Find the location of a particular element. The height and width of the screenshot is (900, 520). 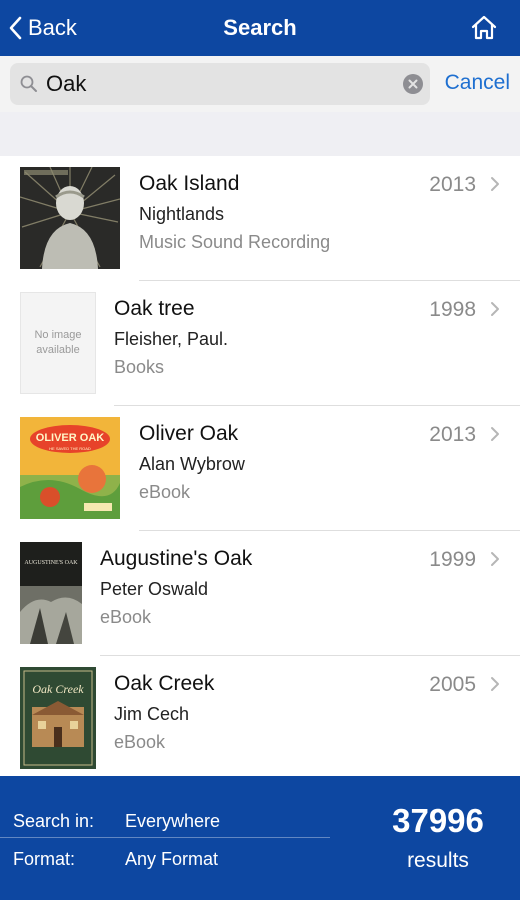

search-in-label: Search in: is located at coordinates (54, 821).